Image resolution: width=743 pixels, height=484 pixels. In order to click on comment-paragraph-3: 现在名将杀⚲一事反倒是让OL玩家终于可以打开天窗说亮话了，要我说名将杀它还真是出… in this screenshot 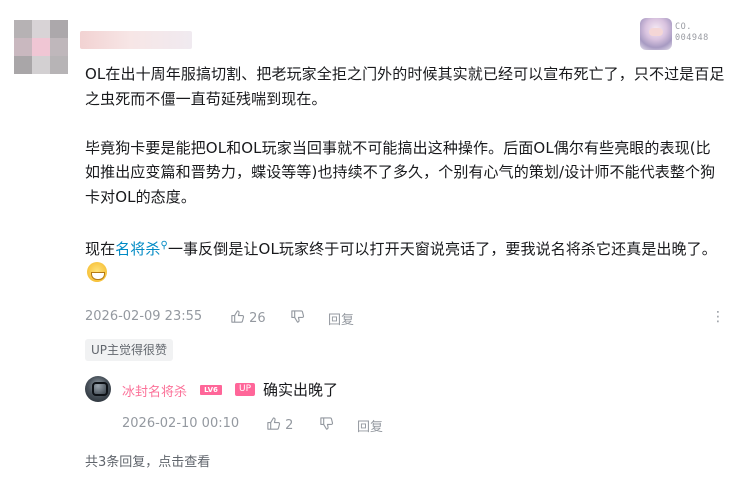, I will do `click(405, 260)`.